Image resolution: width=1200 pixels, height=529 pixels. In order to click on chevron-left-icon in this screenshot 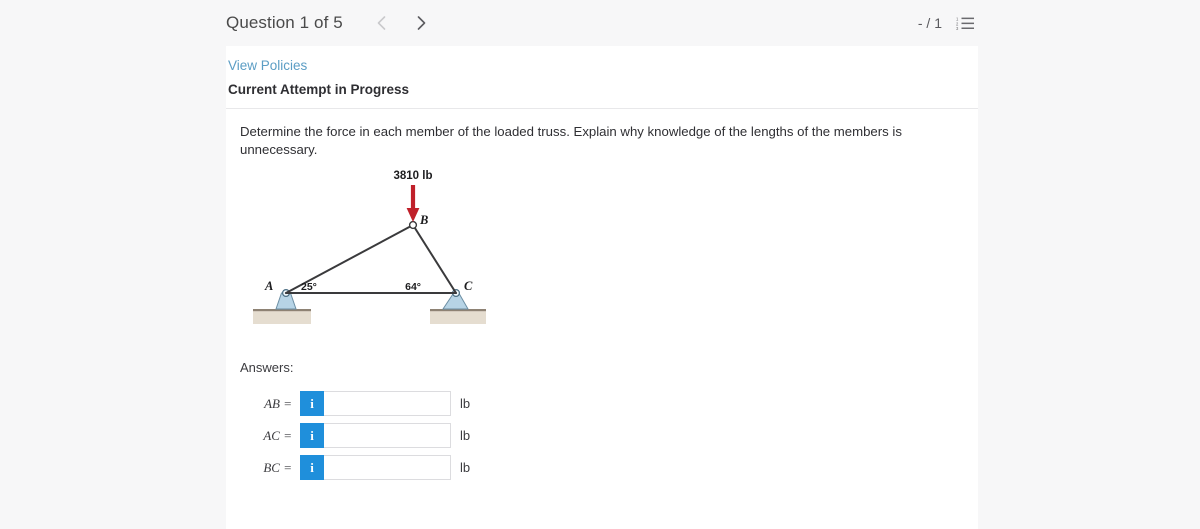, I will do `click(382, 23)`.